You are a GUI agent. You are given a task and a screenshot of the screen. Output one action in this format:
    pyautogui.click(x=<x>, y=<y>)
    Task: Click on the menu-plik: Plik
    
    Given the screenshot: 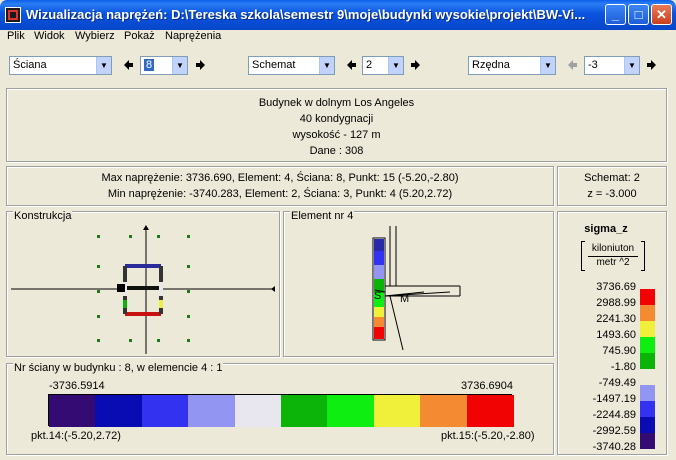 What is the action you would take?
    pyautogui.click(x=16, y=36)
    